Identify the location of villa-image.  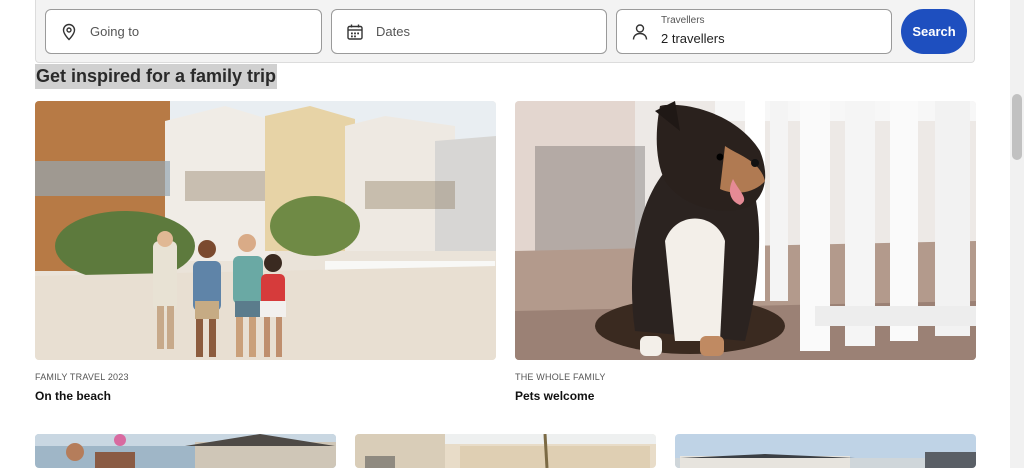
(825, 451).